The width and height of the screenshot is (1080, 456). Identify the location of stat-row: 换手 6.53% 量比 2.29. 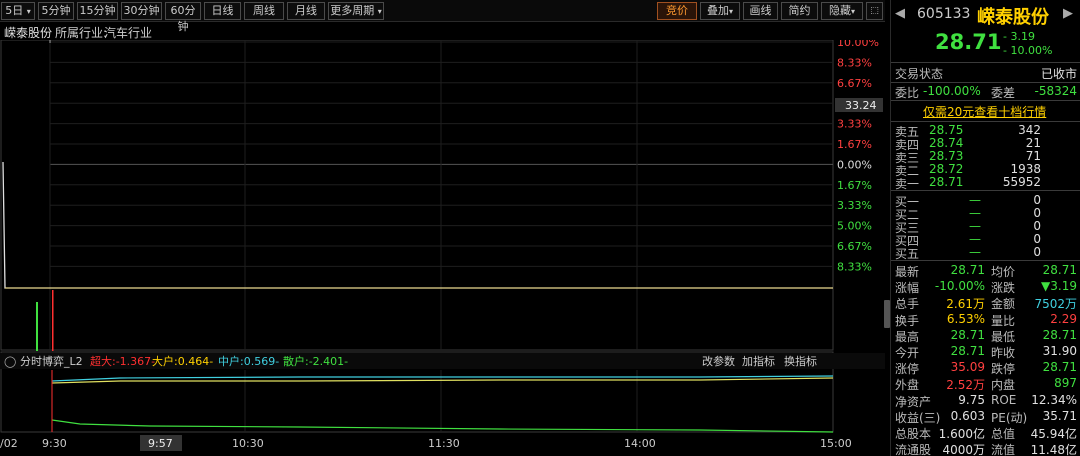
(985, 320).